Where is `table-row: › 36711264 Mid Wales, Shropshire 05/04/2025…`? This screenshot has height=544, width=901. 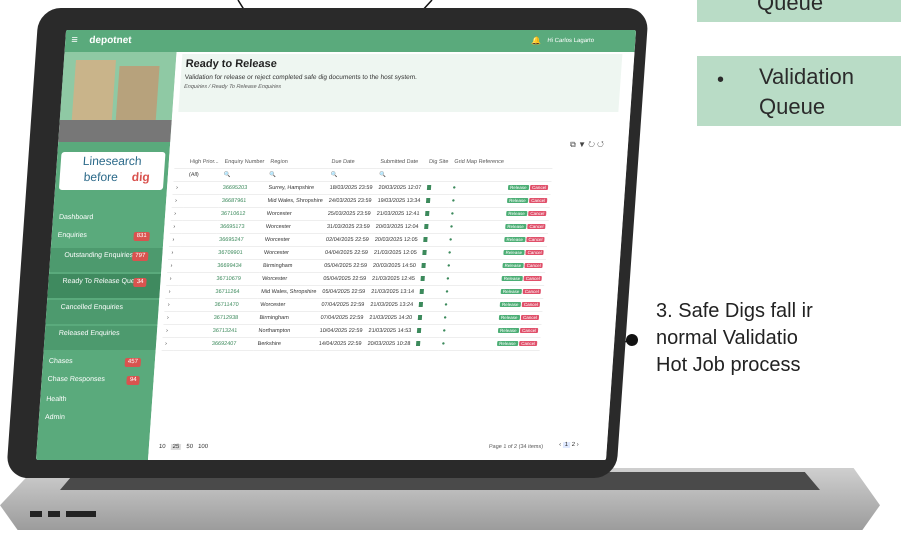 table-row: › 36711264 Mid Wales, Shropshire 05/04/2025… is located at coordinates (355, 292).